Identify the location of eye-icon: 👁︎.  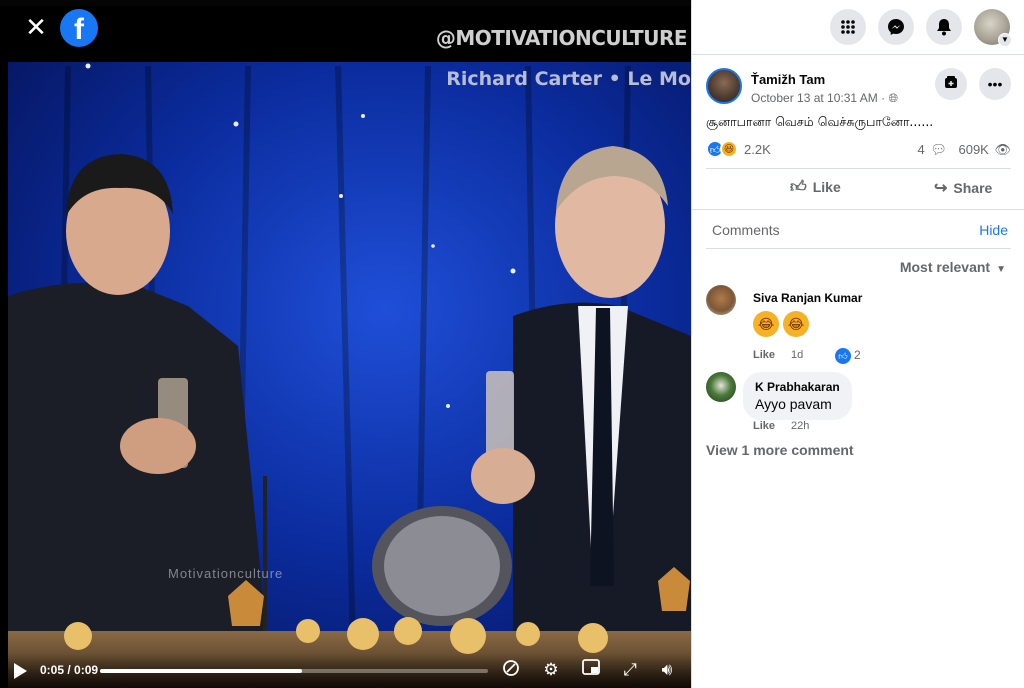
(1002, 149).